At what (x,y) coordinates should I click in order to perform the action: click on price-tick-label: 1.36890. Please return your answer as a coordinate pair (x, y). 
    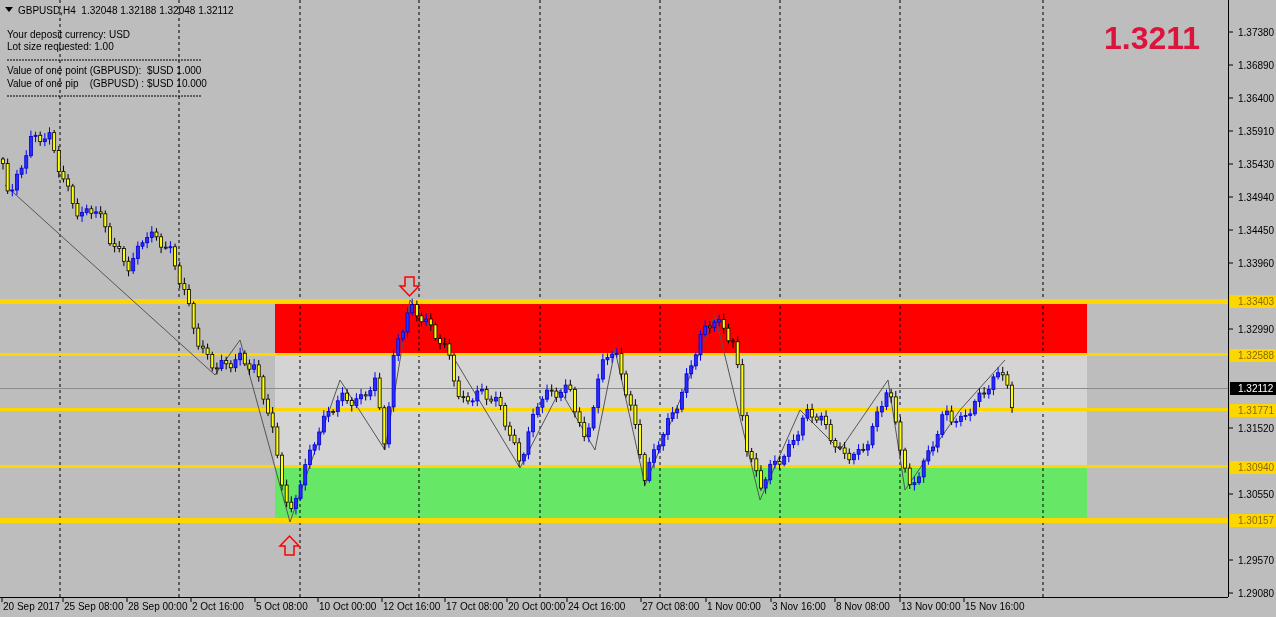
    Looking at the image, I should click on (1256, 65).